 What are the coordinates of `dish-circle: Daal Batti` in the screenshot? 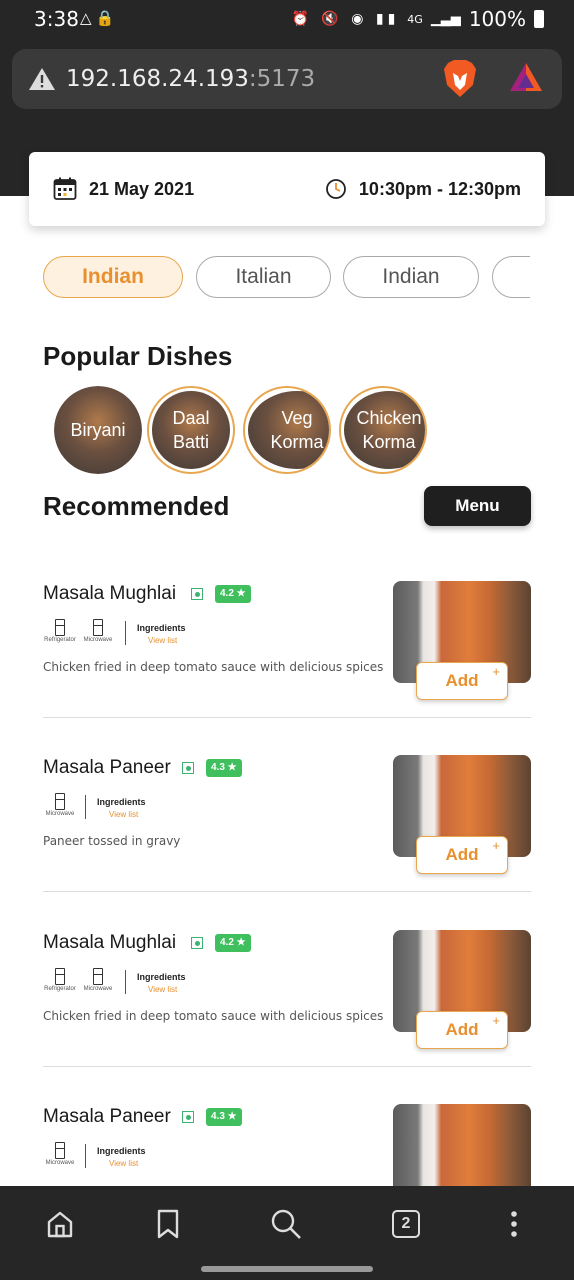 It's located at (191, 430).